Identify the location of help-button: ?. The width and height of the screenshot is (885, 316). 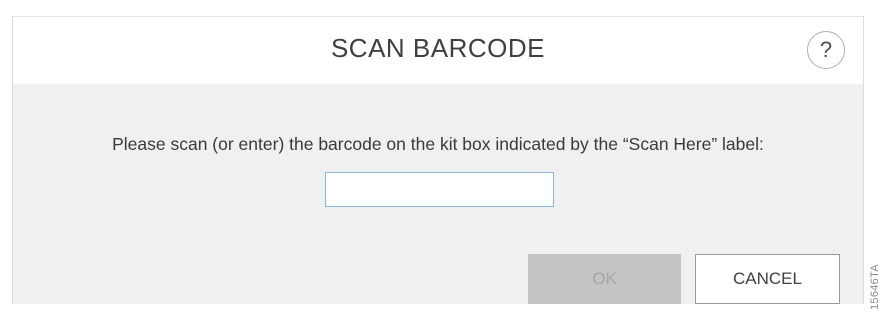
(826, 50).